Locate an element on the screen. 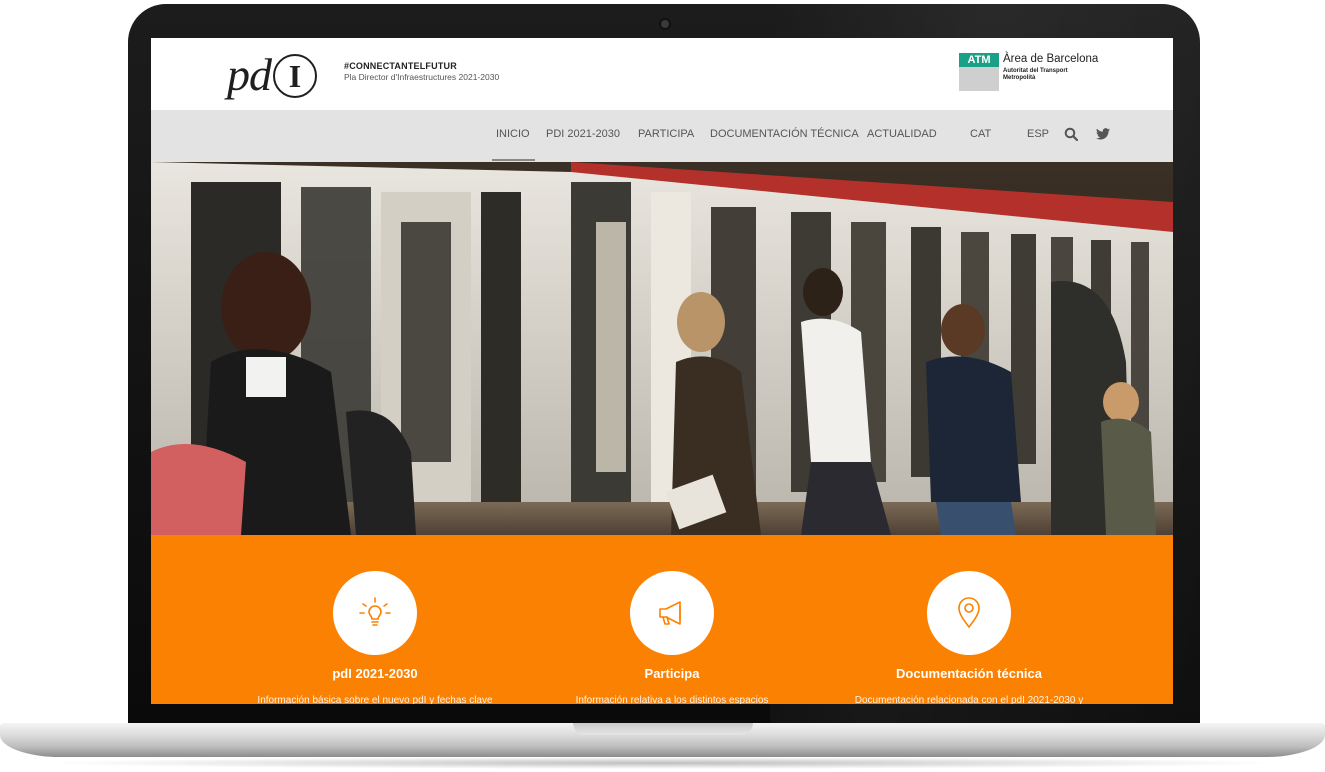  logo-circle: I is located at coordinates (295, 76).